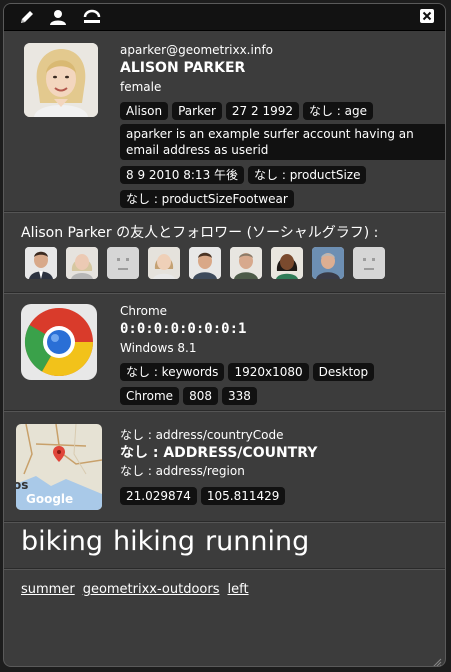  I want to click on tag-link: geometrixx-outdoors, so click(151, 589).